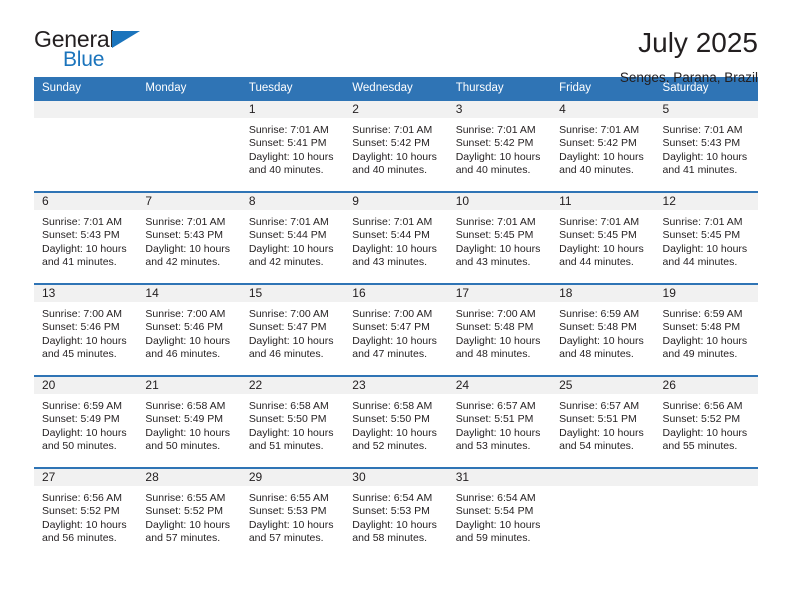 This screenshot has height=612, width=792. What do you see at coordinates (183, 262) in the screenshot?
I see `daylight-text-line2: and 42 minutes.` at bounding box center [183, 262].